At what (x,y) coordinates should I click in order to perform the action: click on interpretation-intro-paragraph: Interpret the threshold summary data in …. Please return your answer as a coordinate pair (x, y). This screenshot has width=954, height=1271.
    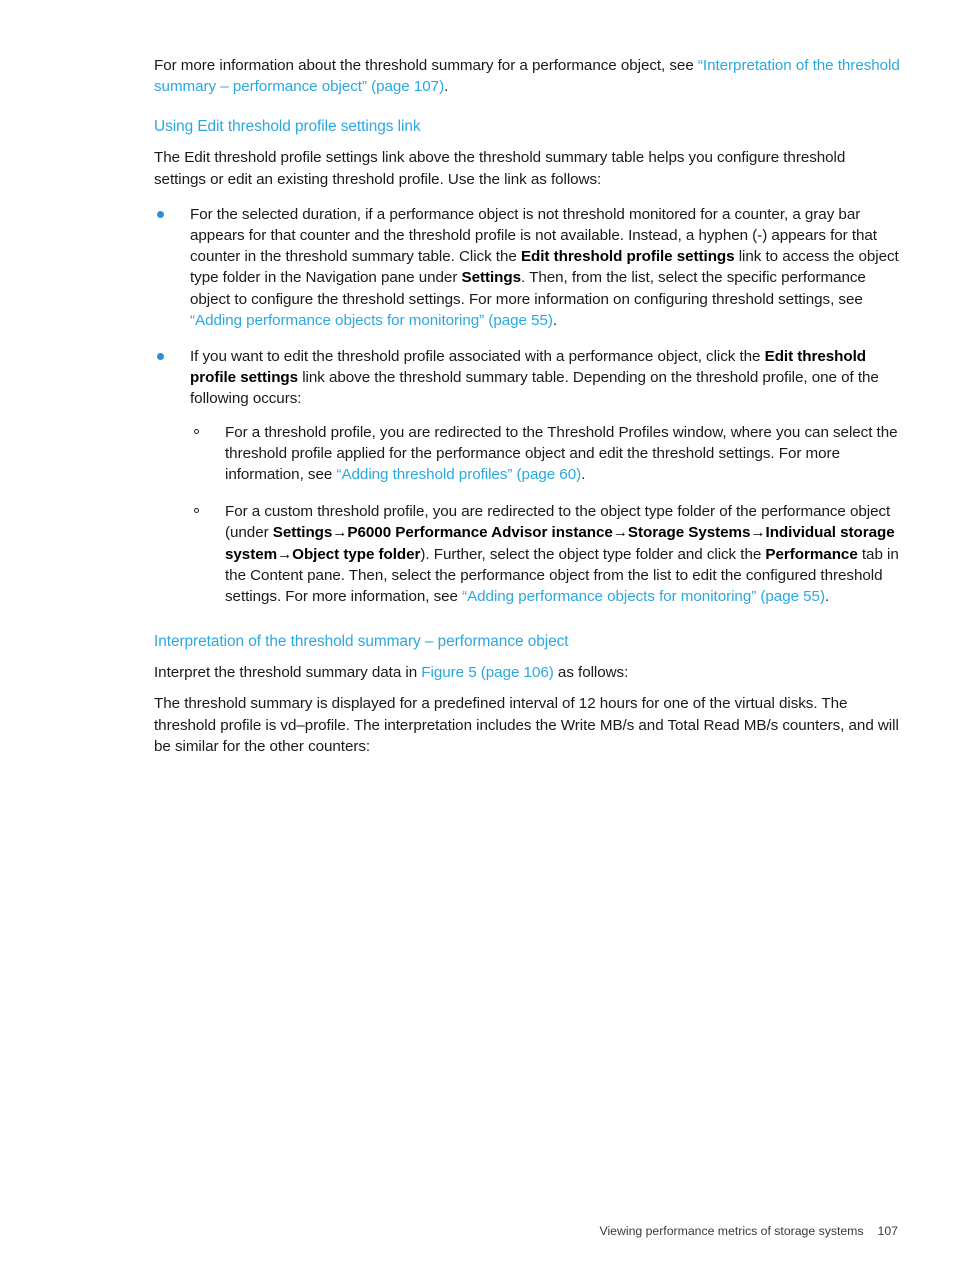
    Looking at the image, I should click on (527, 672).